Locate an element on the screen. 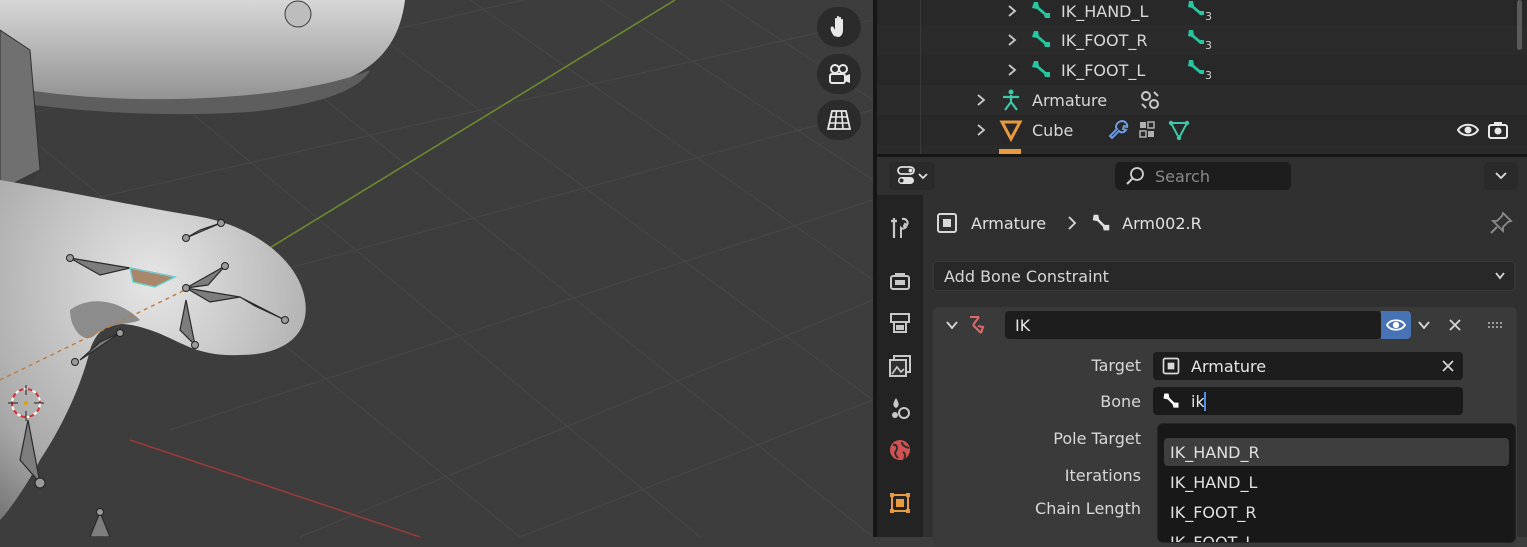  properties-header is located at coordinates (1202, 176).